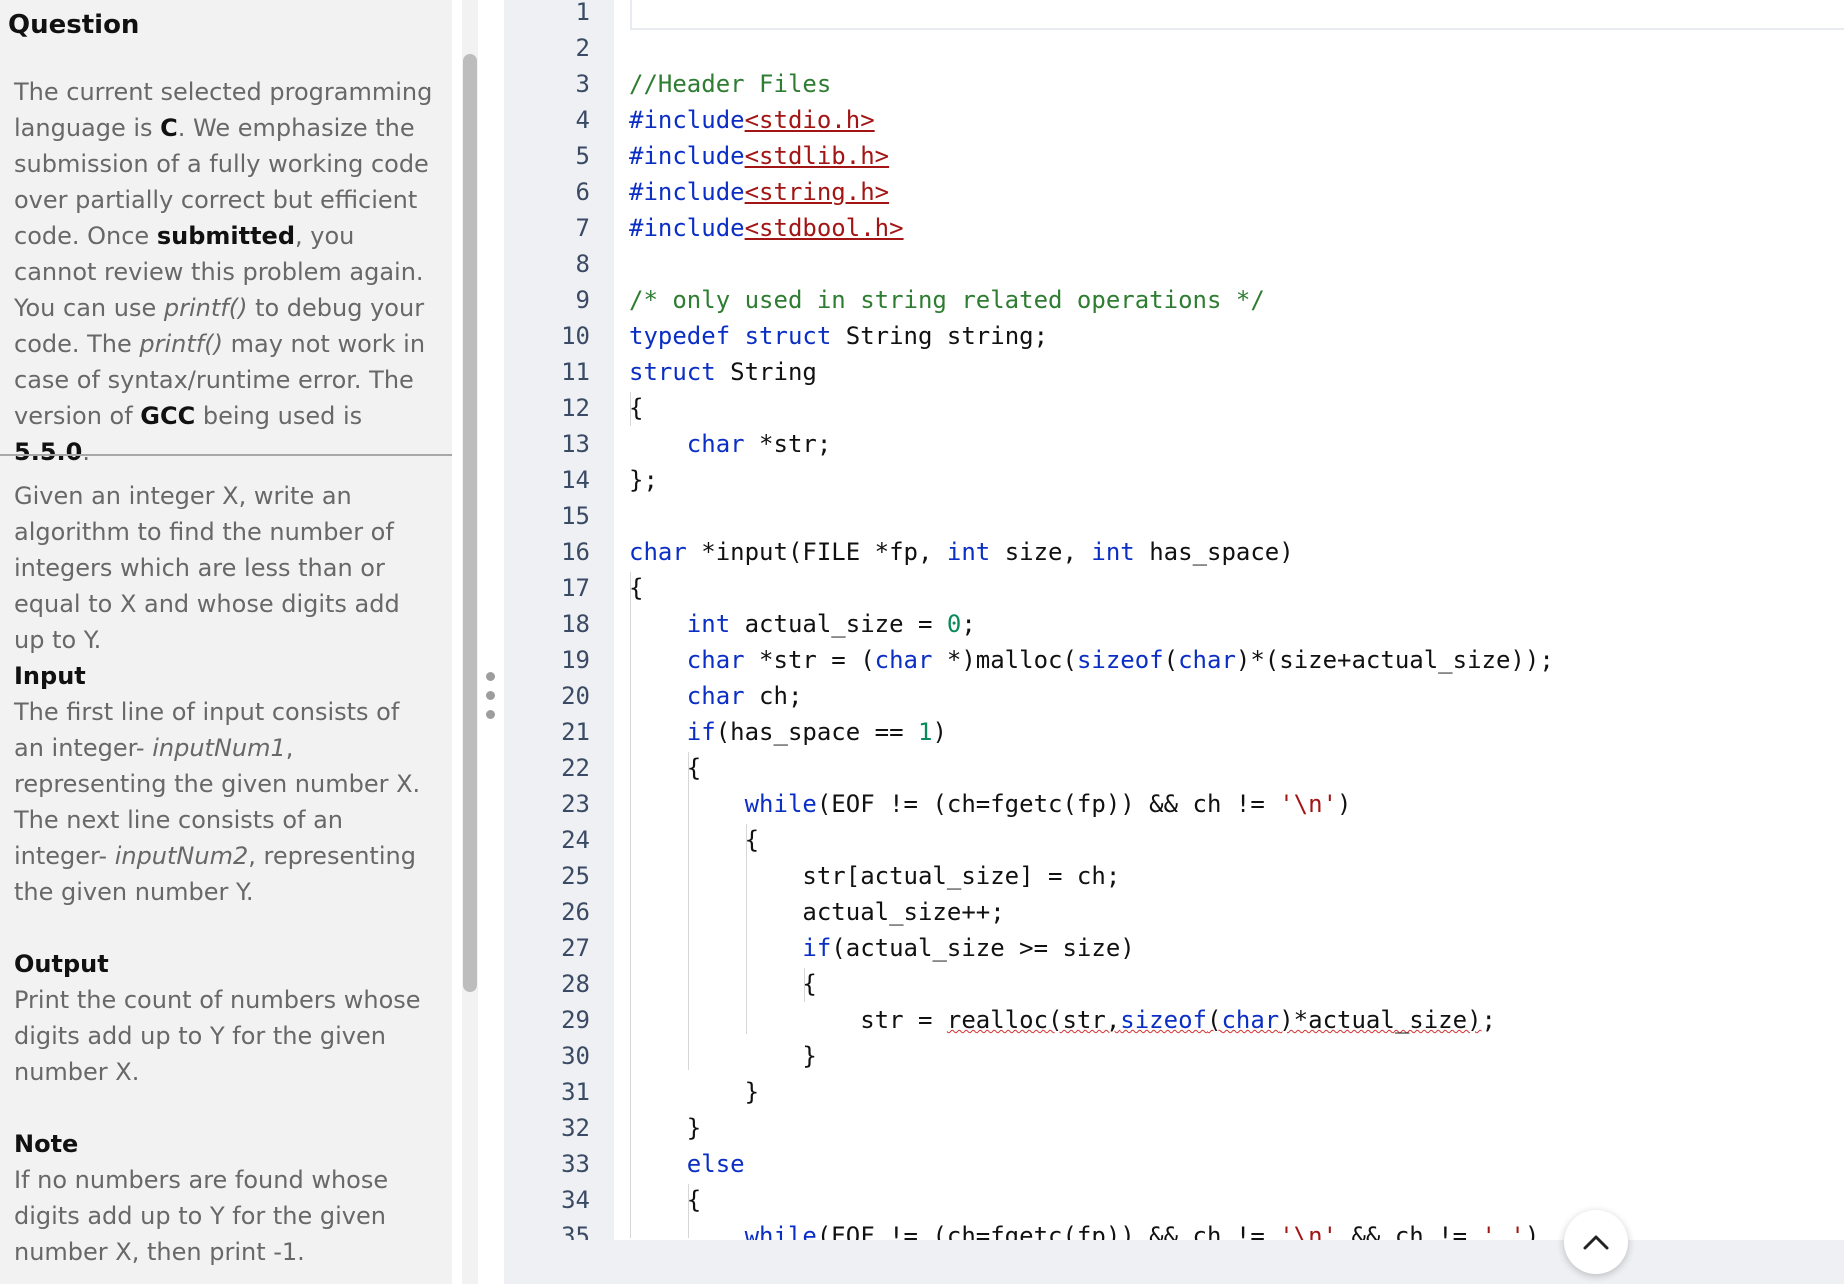  Describe the element at coordinates (575, 804) in the screenshot. I see `line-number: 23` at that location.